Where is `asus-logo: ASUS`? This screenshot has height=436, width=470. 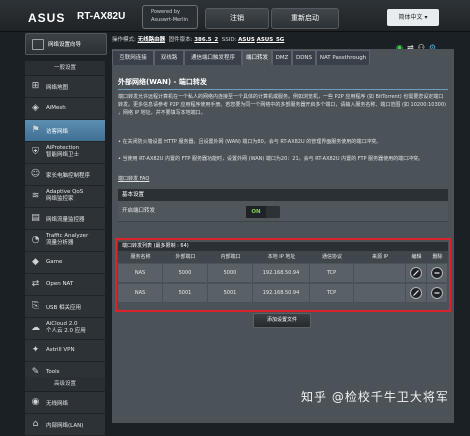 asus-logo: ASUS is located at coordinates (47, 18).